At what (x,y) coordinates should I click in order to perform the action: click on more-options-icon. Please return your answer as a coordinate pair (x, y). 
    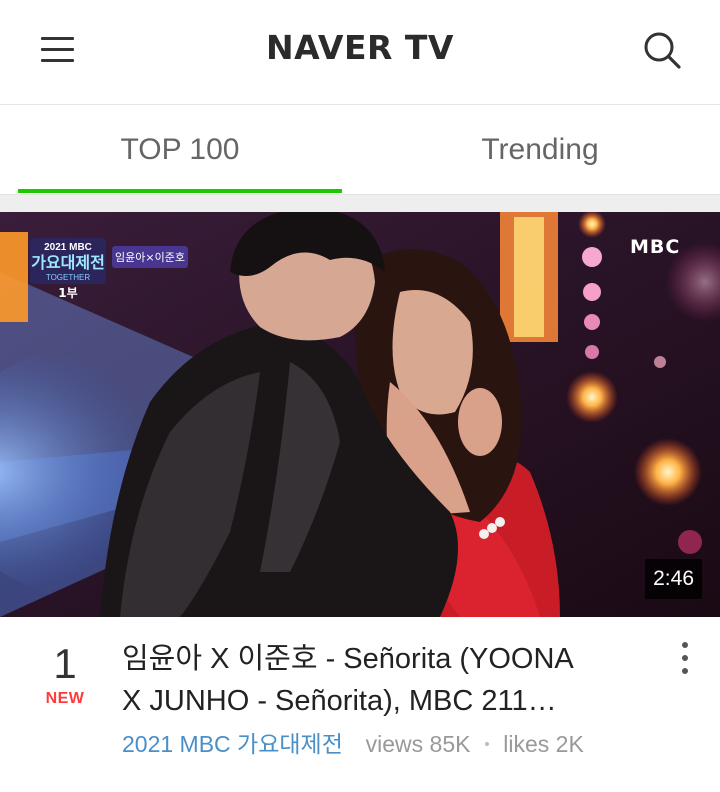
    Looking at the image, I should click on (685, 658).